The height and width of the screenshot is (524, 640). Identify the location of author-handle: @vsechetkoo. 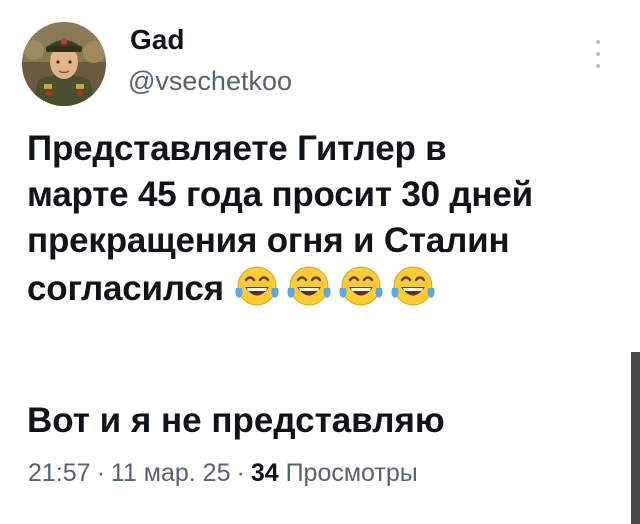
(210, 81).